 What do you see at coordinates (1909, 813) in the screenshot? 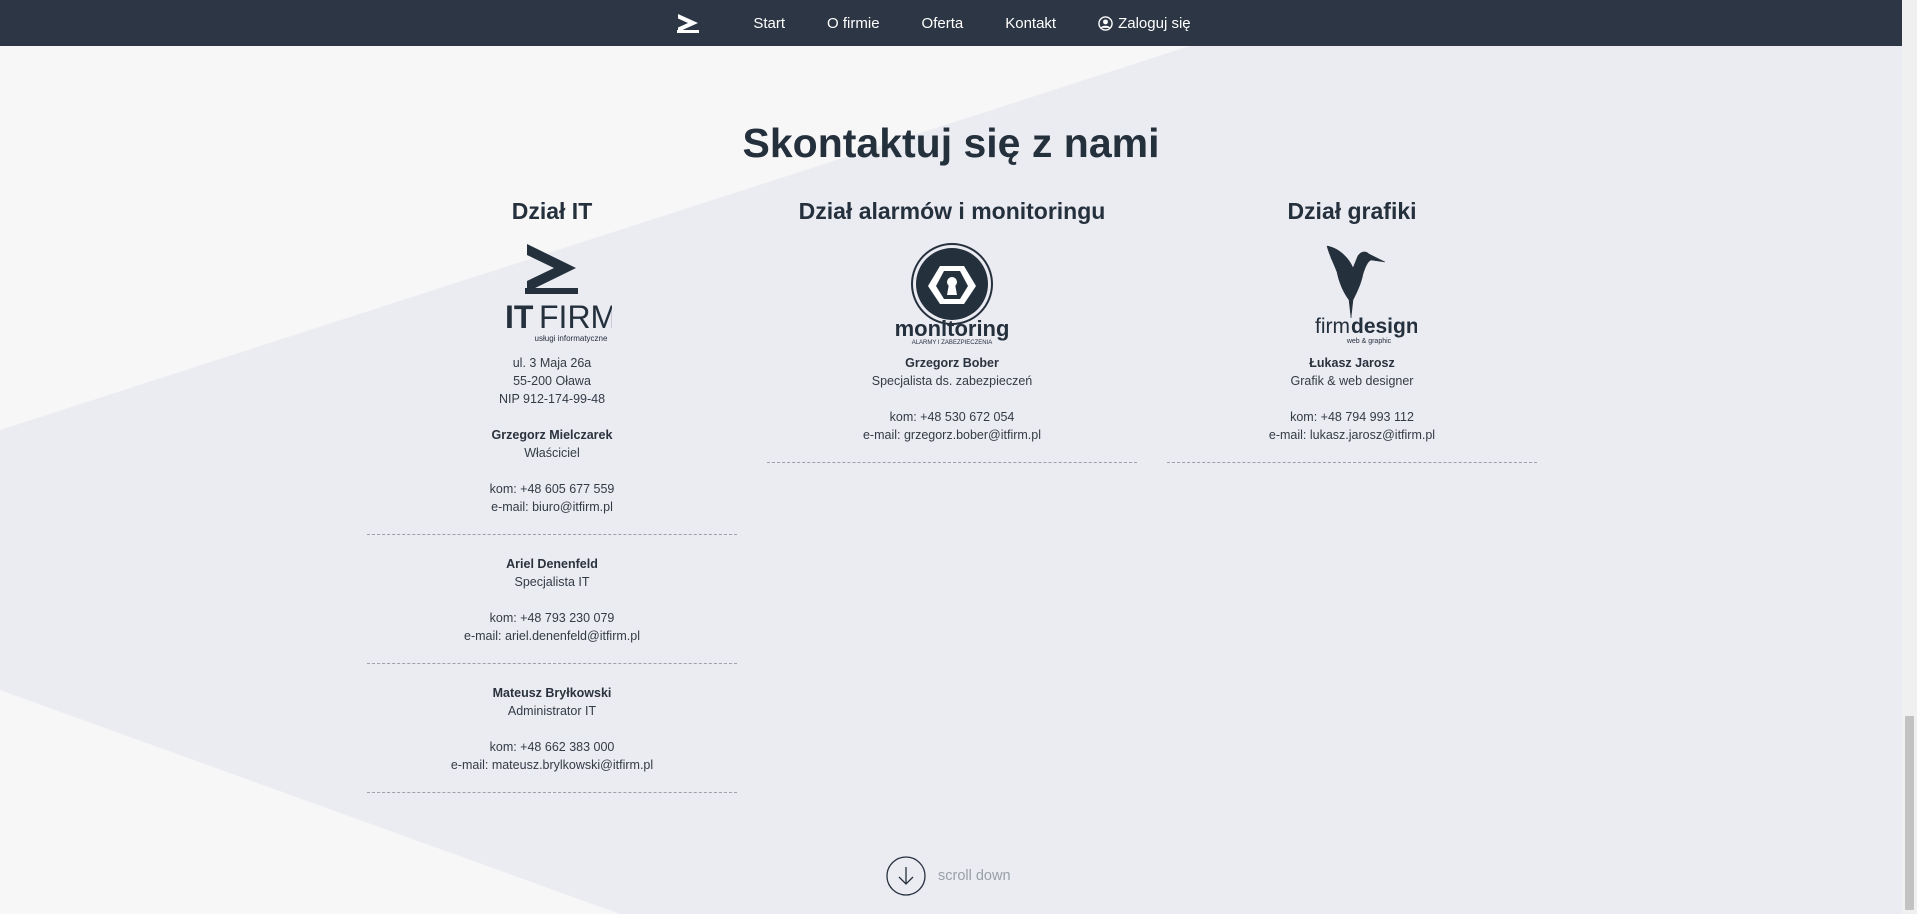
I see `scrollbar-thumb` at bounding box center [1909, 813].